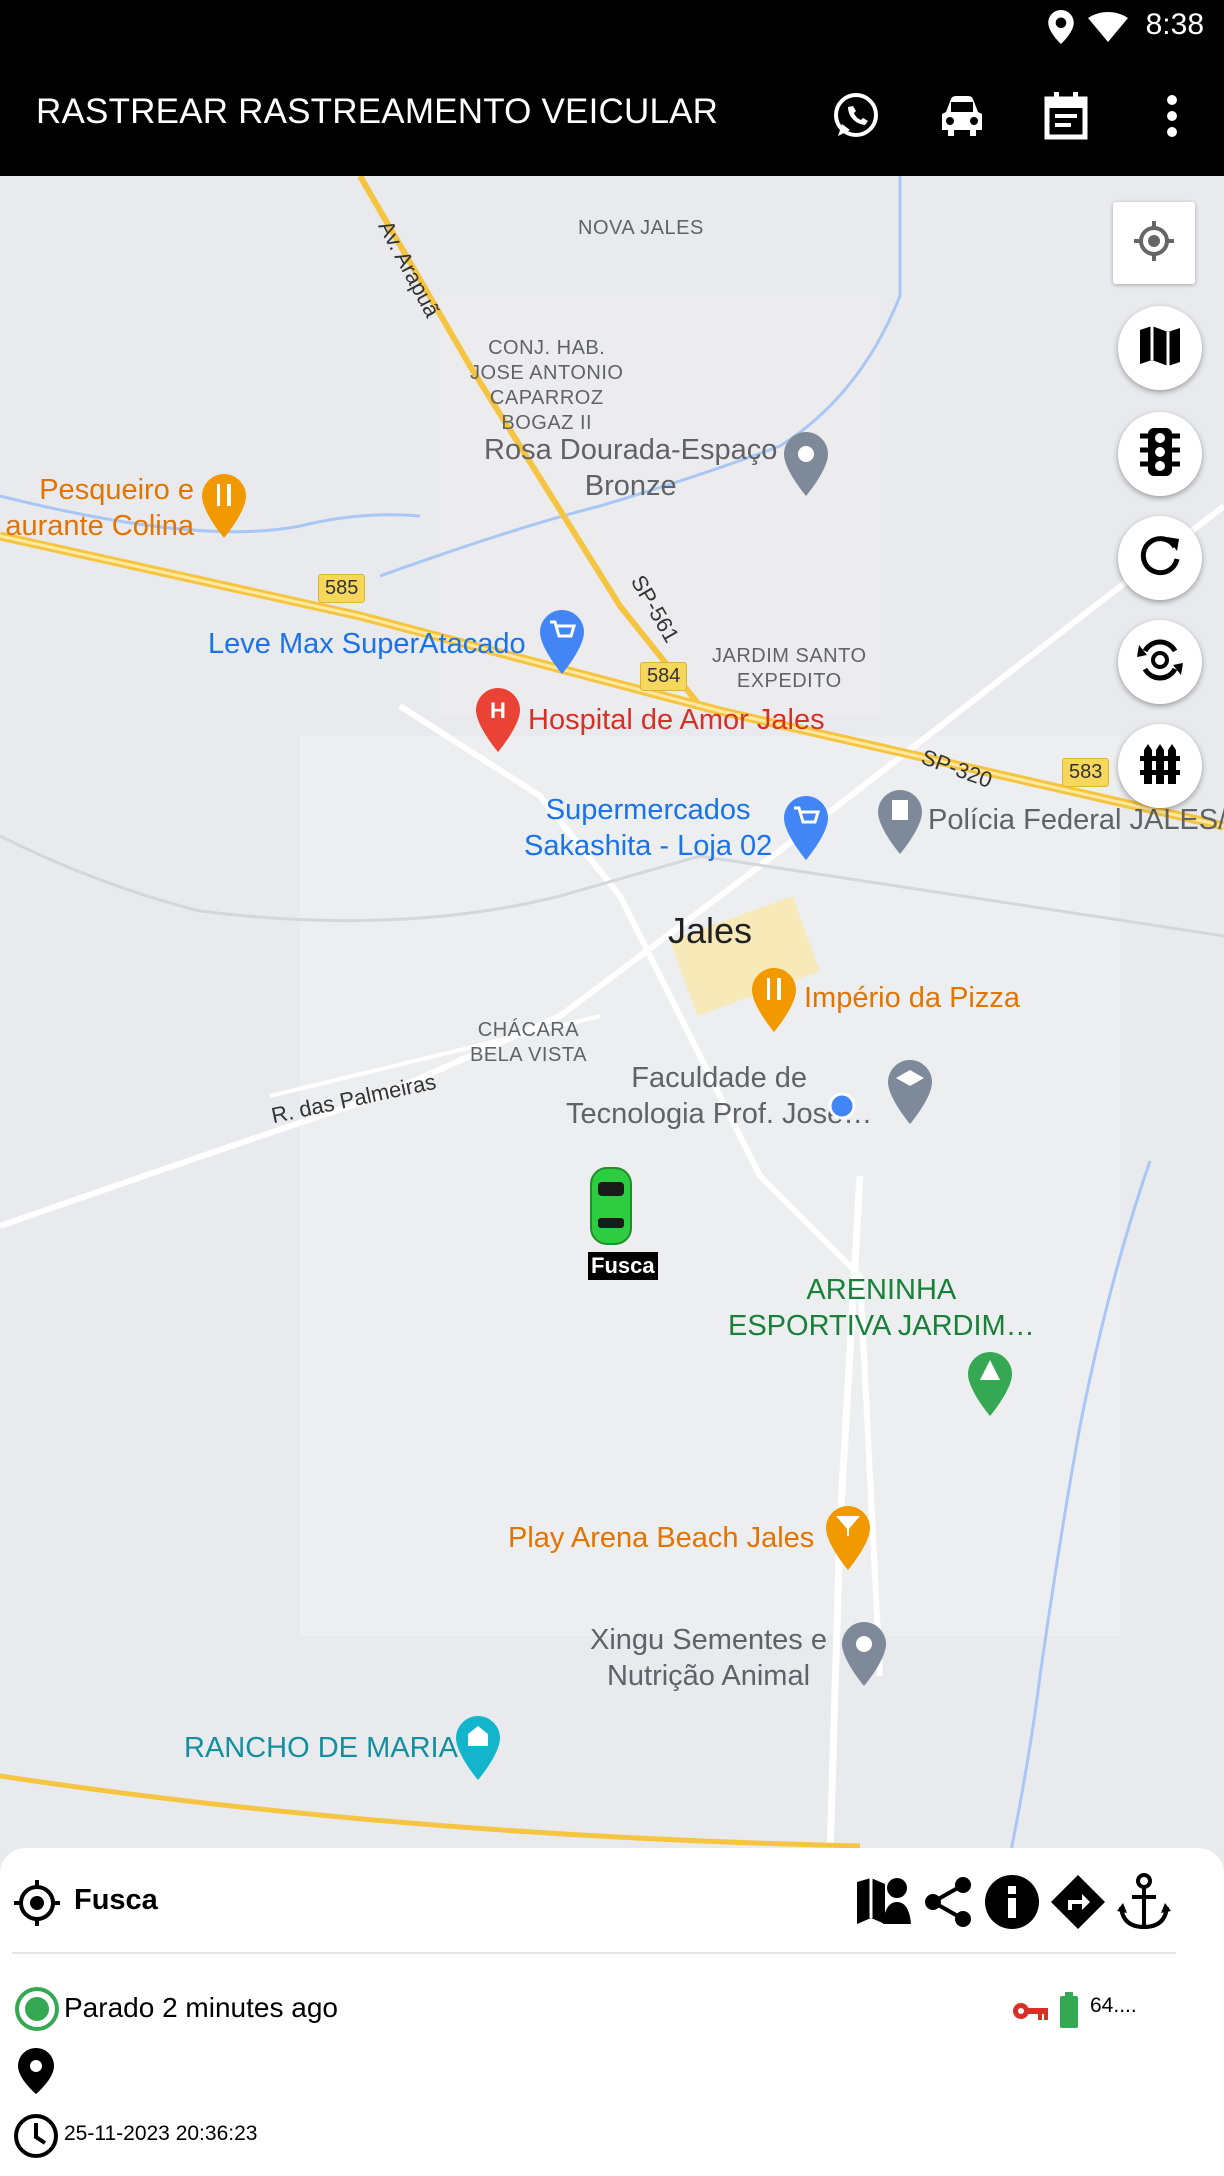 The image size is (1224, 2176). What do you see at coordinates (611, 1208) in the screenshot?
I see `vehicle-car-icon` at bounding box center [611, 1208].